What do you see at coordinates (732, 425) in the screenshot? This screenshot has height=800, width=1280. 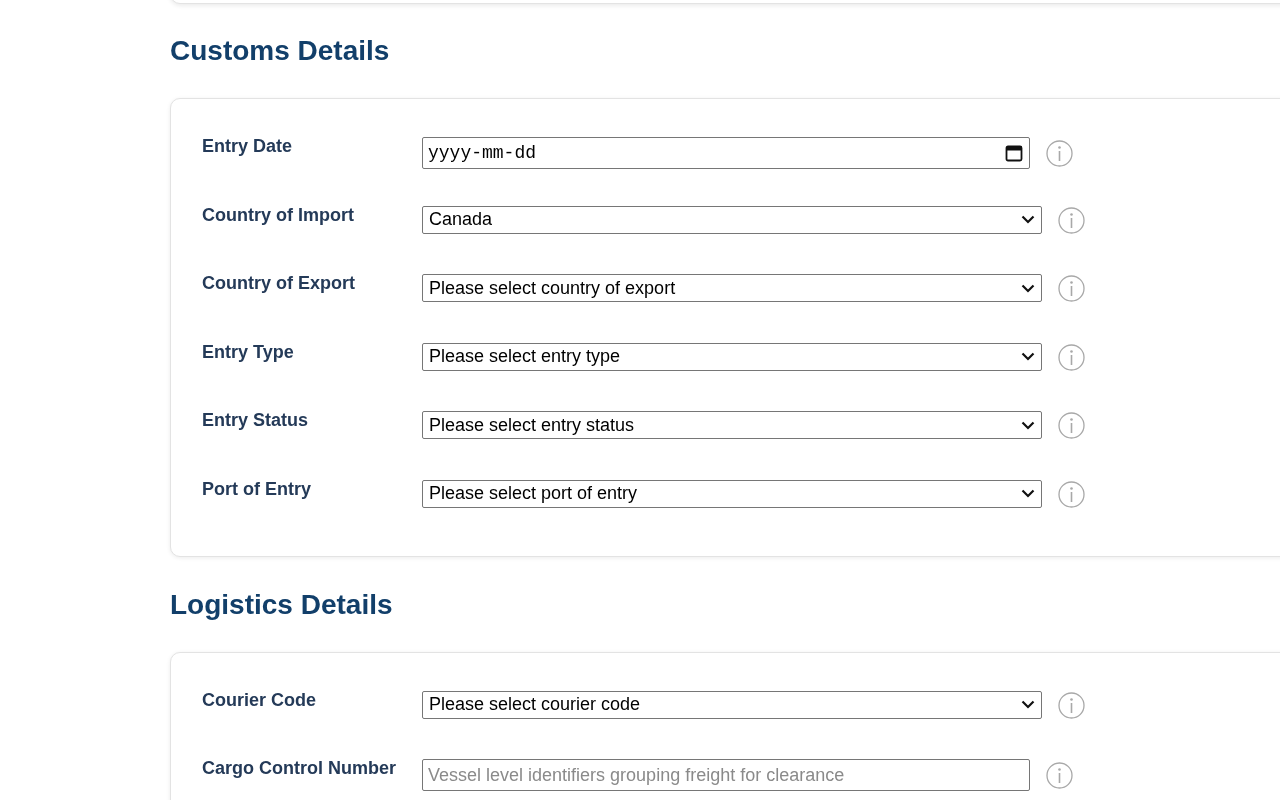 I see `select-field: Please select entry status` at bounding box center [732, 425].